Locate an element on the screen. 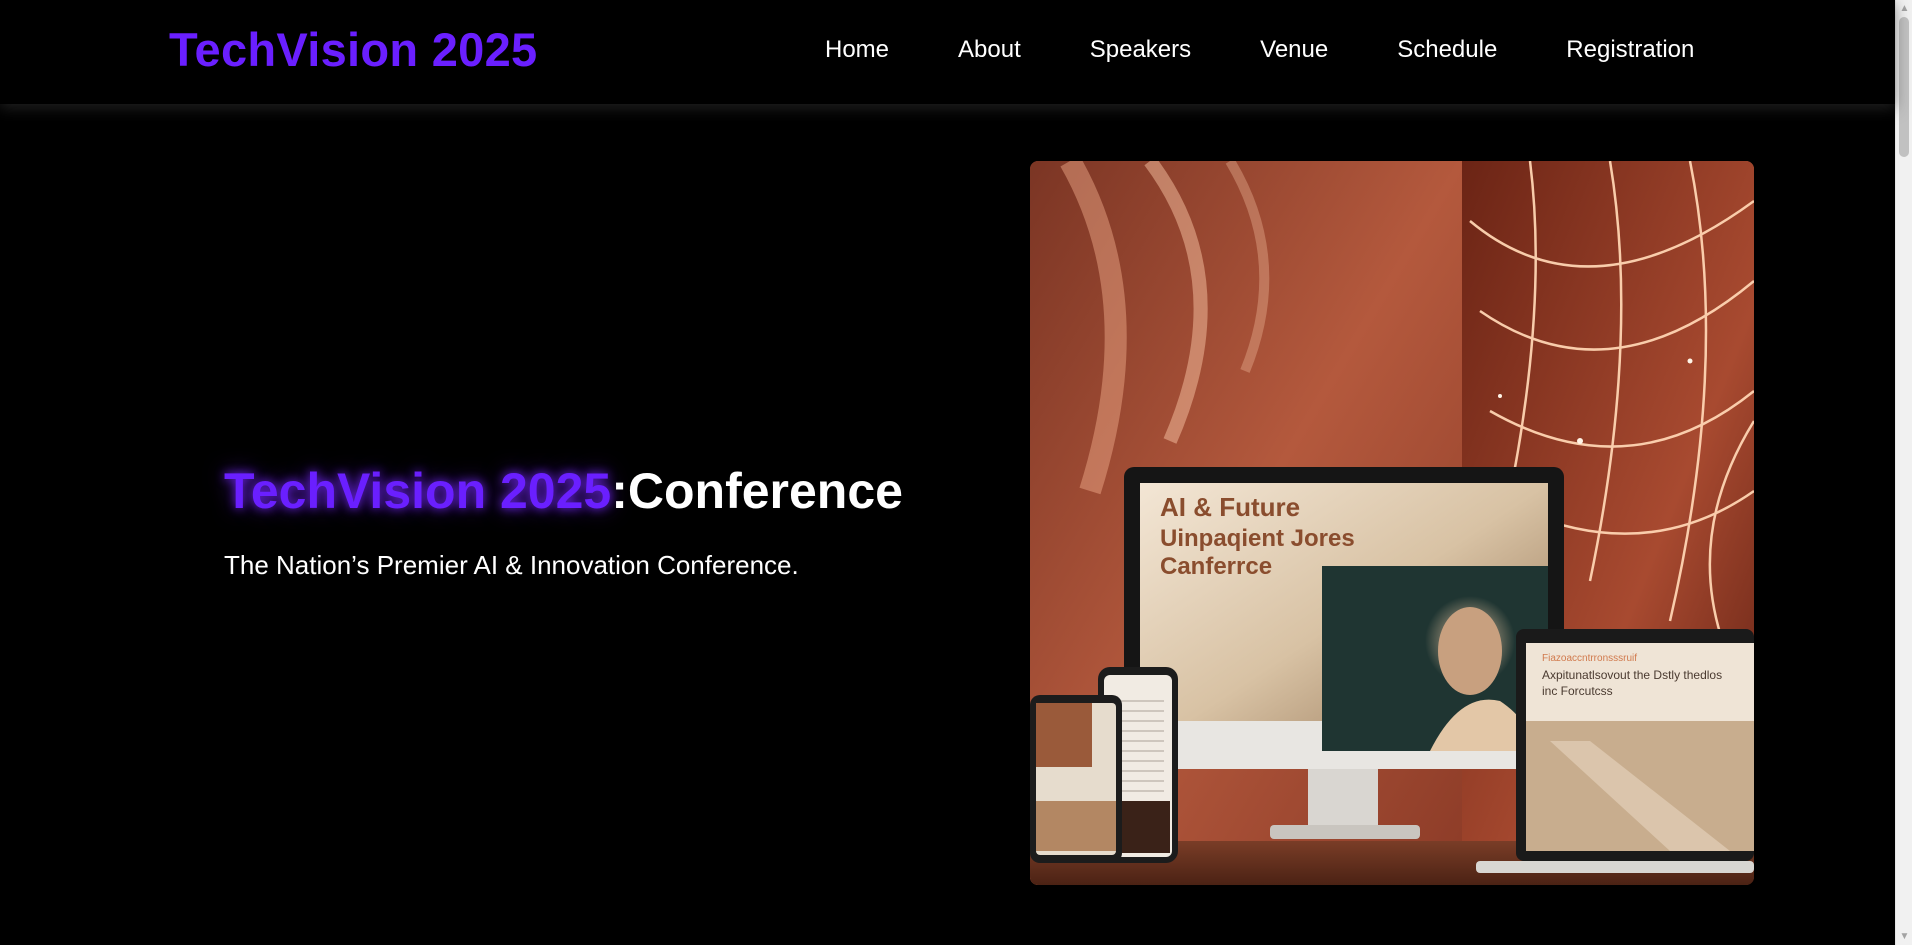 Image resolution: width=1912 pixels, height=945 pixels. hero-title-brand: TechVision 2025 is located at coordinates (418, 491).